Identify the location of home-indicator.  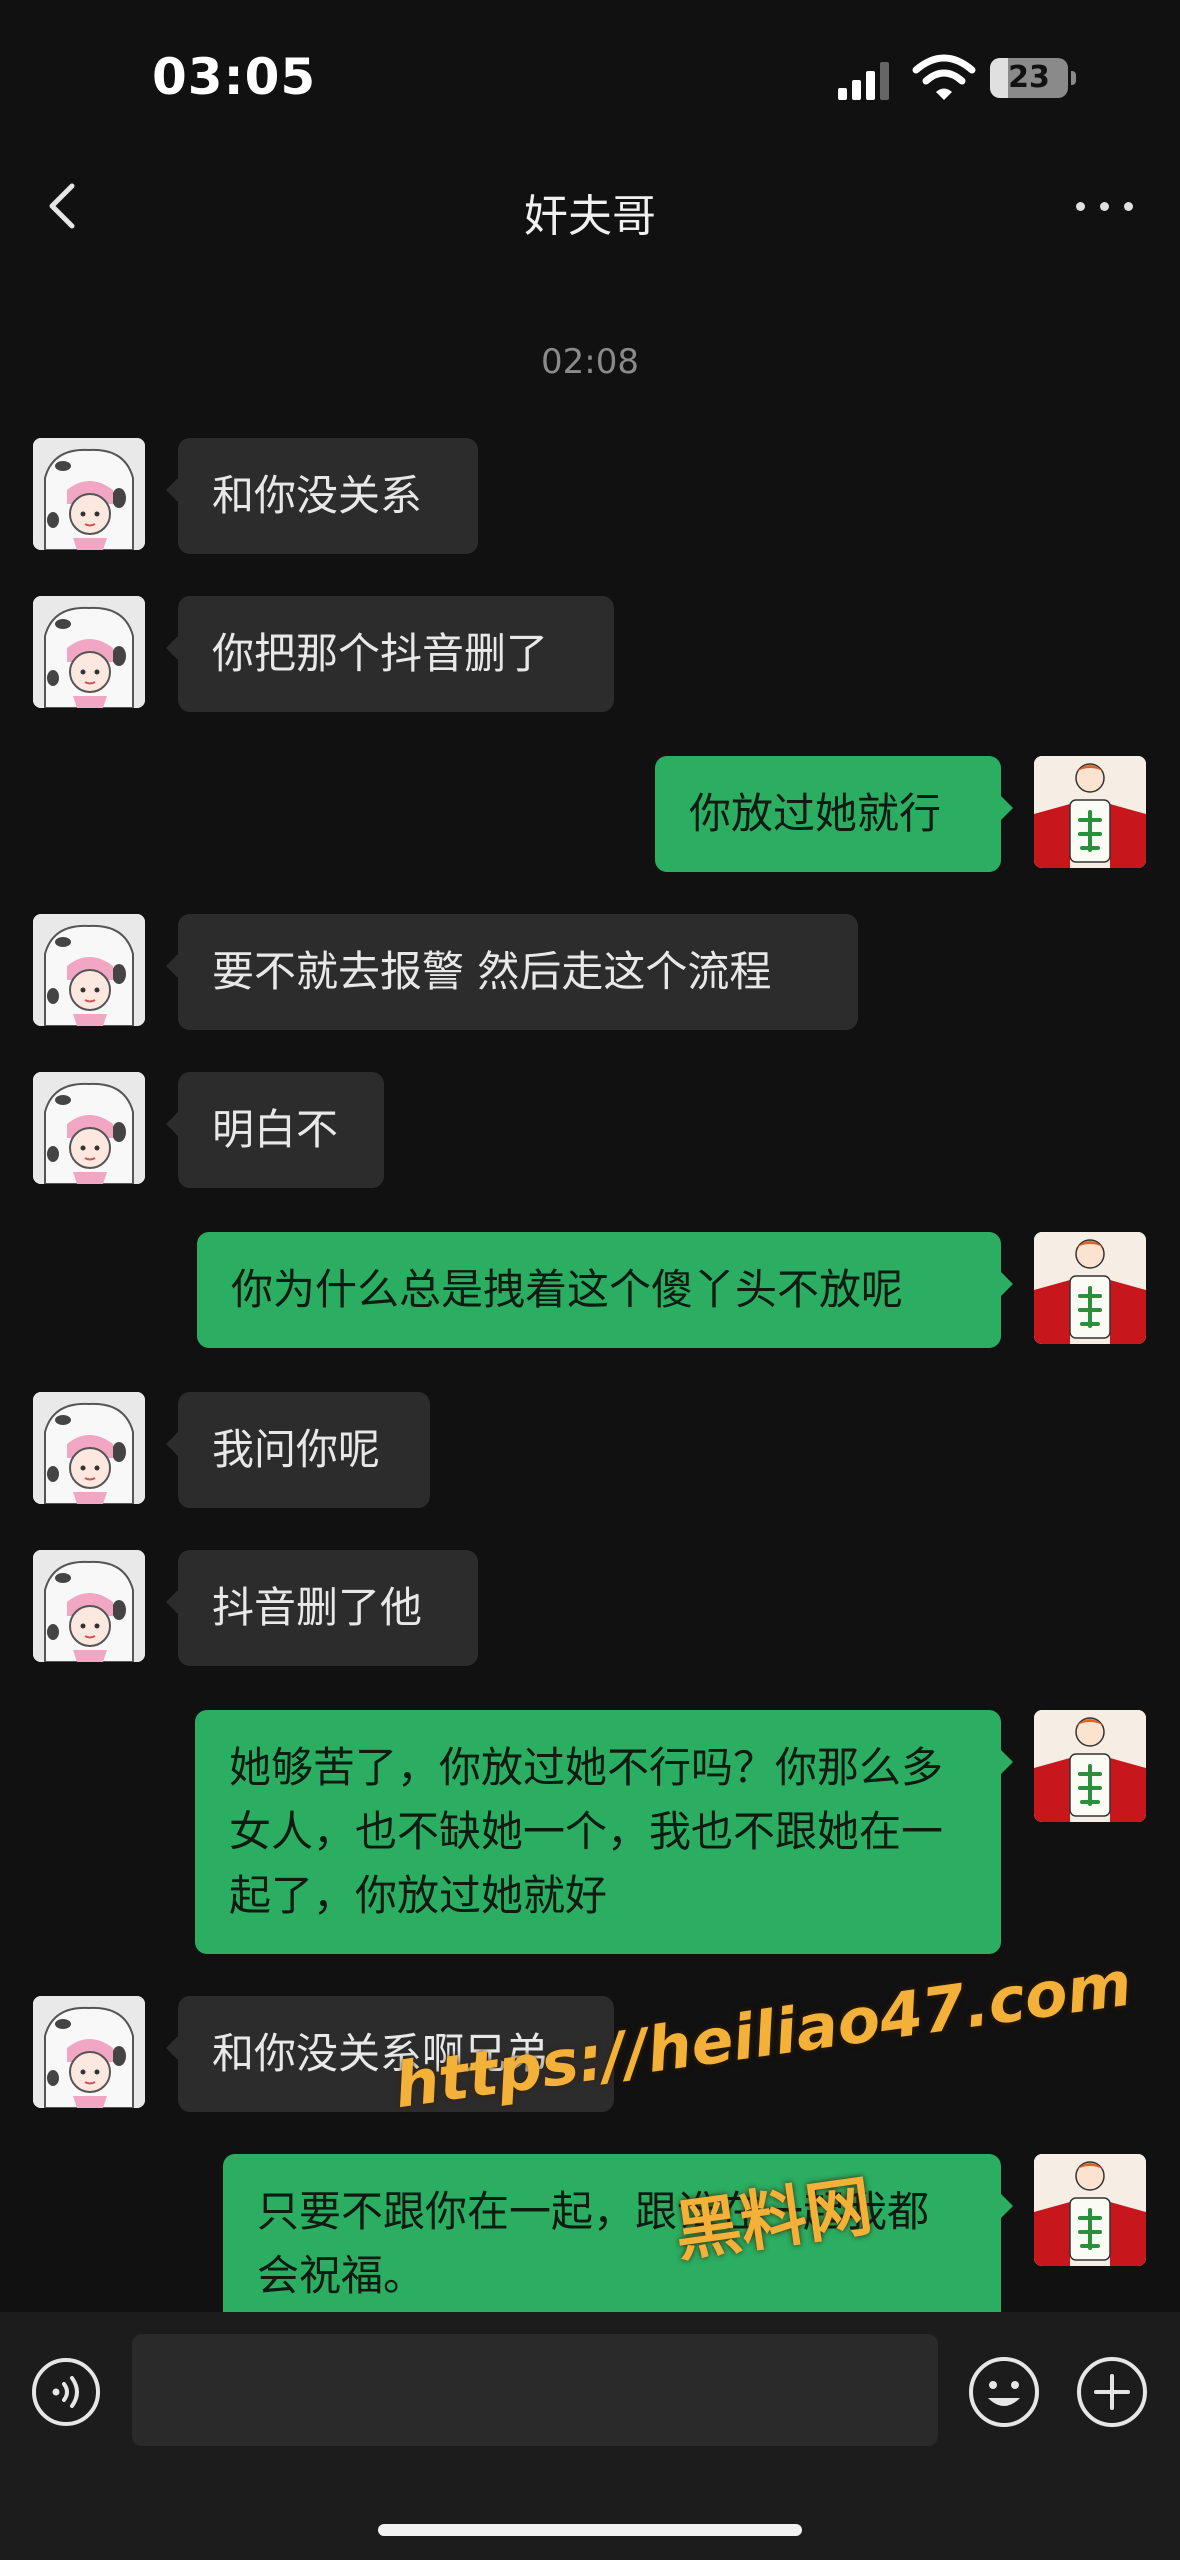
(590, 2530).